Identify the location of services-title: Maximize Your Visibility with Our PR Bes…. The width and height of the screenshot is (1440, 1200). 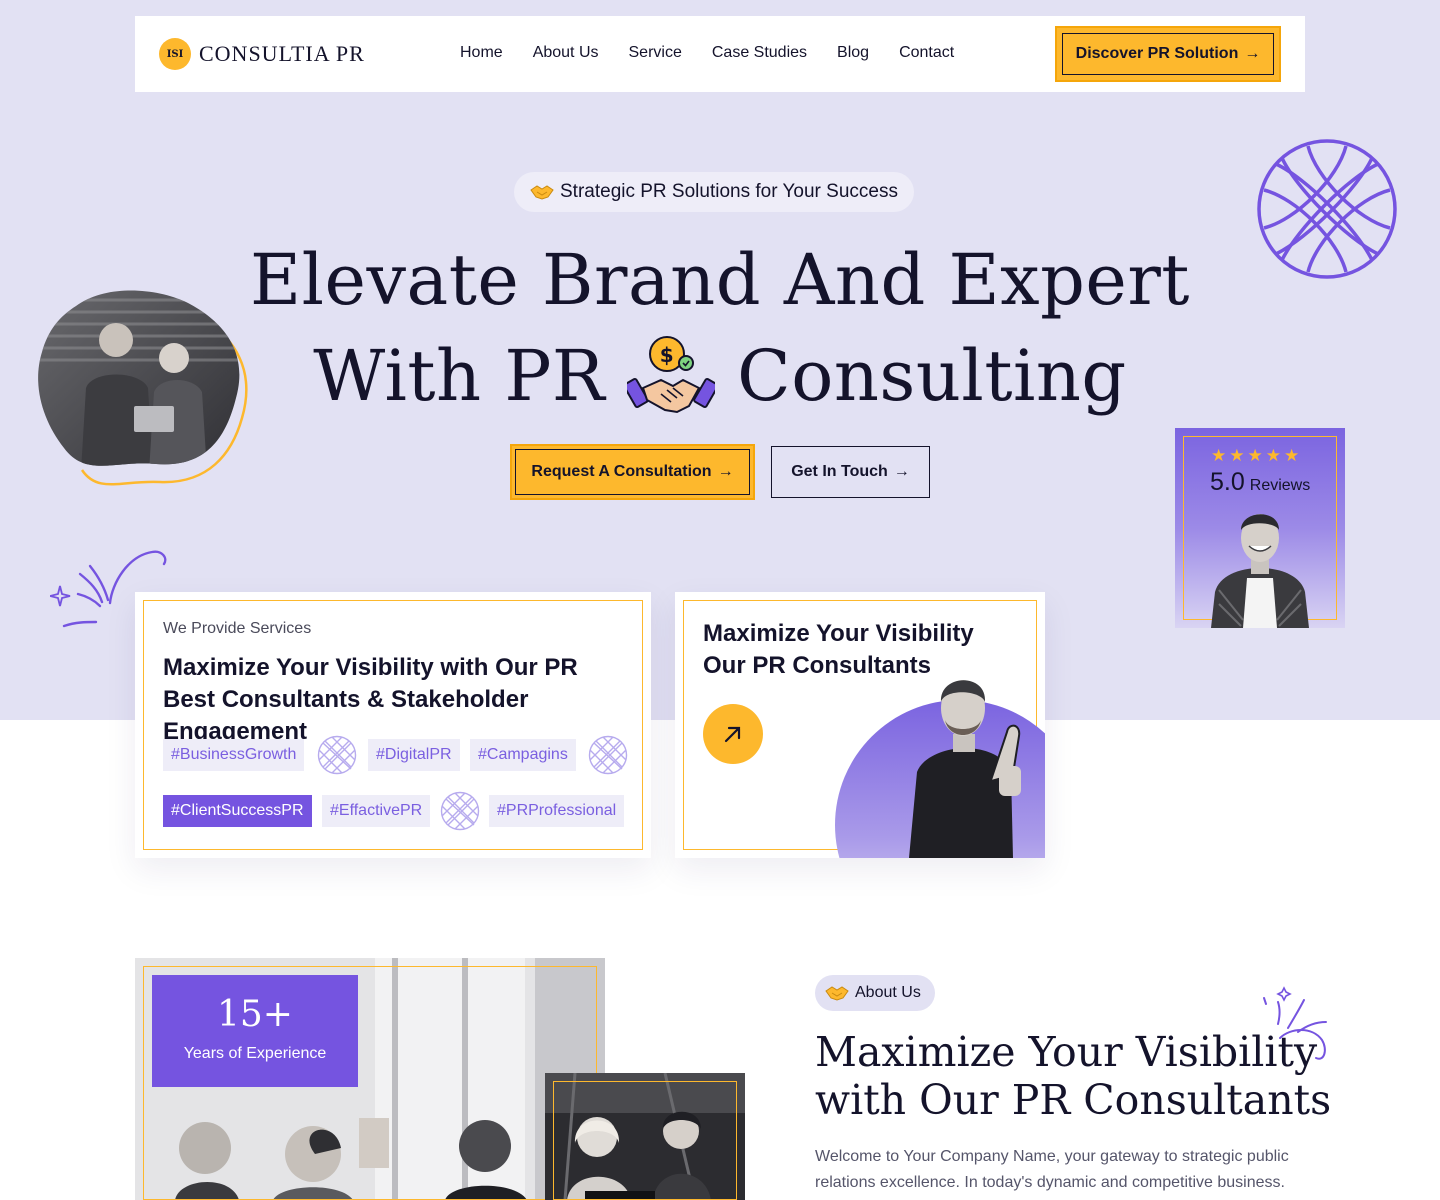
(370, 699).